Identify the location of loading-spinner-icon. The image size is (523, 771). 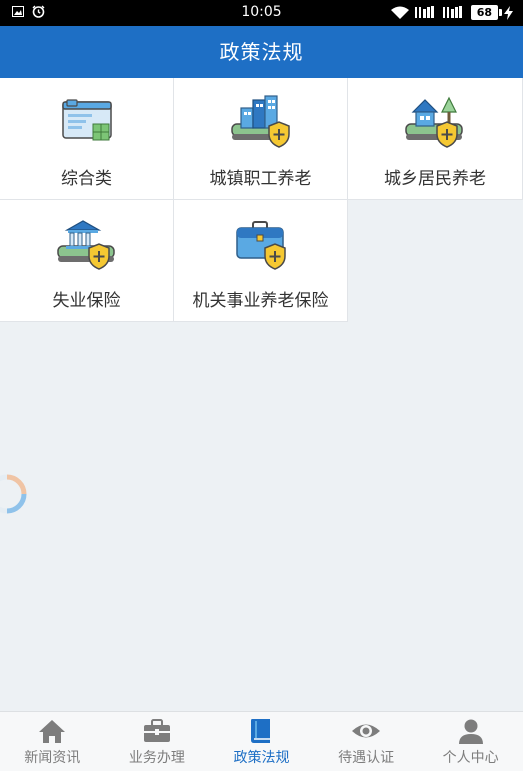
(13, 494).